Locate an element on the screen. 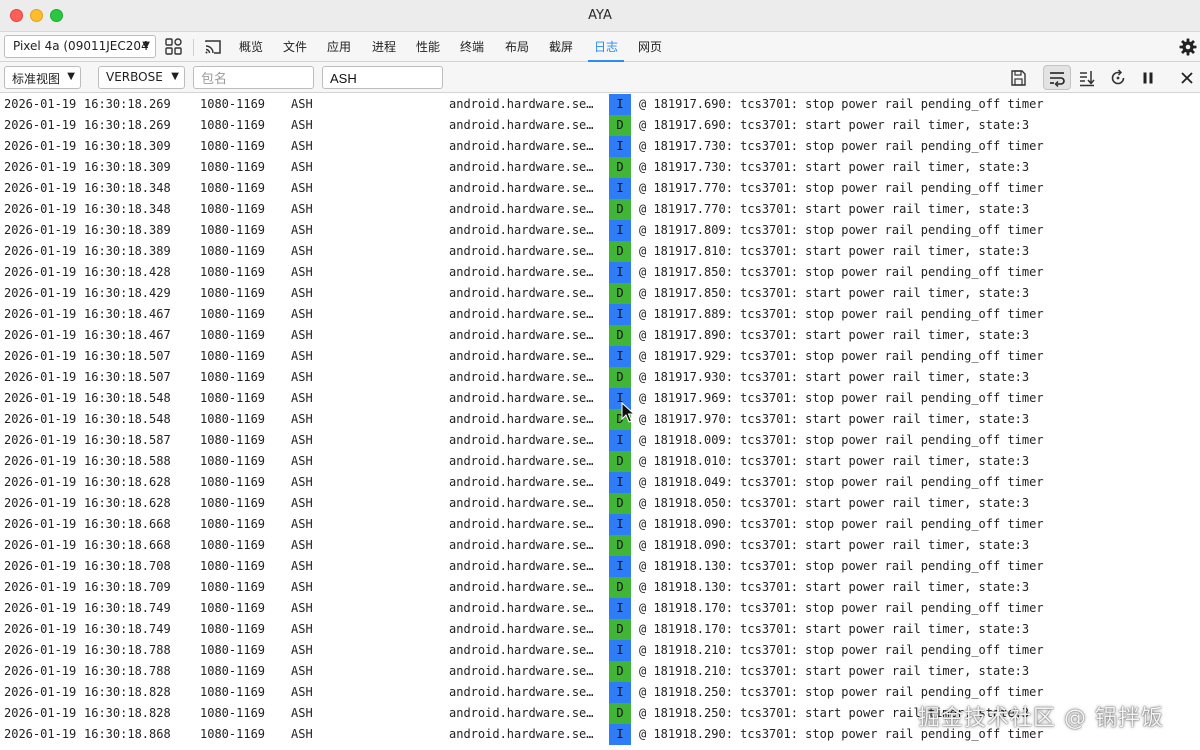  grid-apps-icon is located at coordinates (174, 47).